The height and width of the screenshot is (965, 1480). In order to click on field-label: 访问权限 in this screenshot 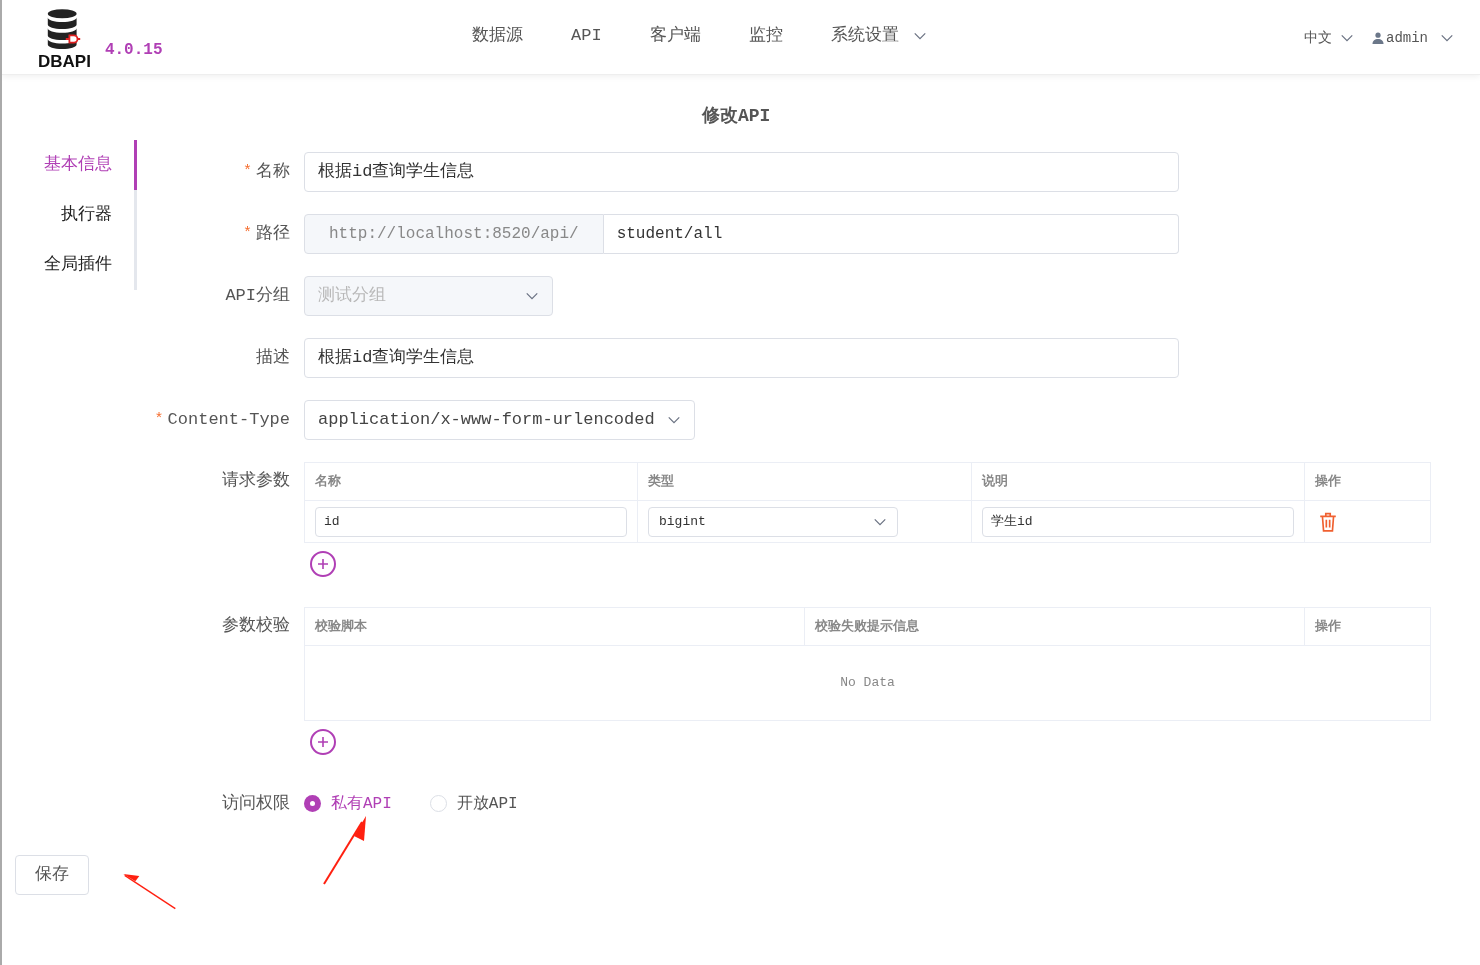, I will do `click(256, 803)`.